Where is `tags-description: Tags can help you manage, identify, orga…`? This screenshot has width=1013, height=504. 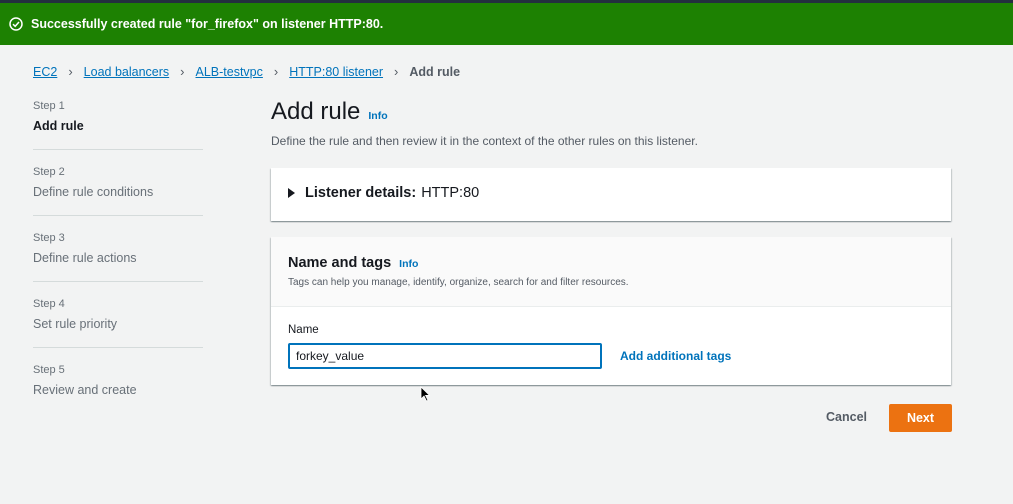 tags-description: Tags can help you manage, identify, orga… is located at coordinates (458, 282).